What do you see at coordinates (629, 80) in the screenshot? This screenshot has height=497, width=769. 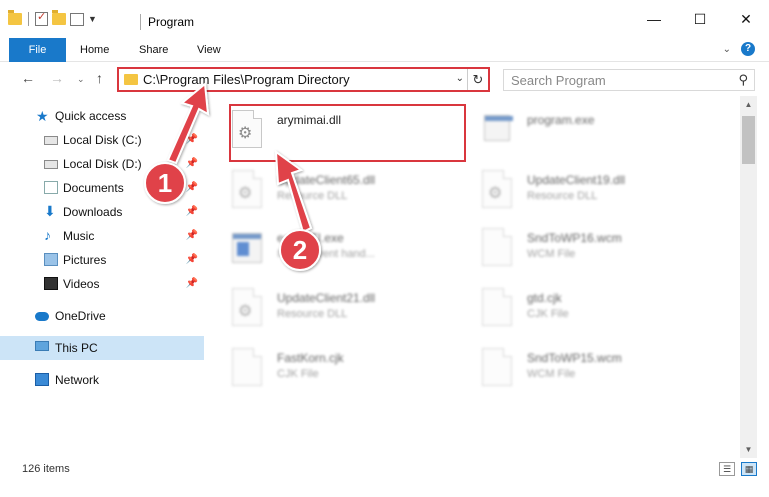 I see `search-input: Search Program ⚲` at bounding box center [629, 80].